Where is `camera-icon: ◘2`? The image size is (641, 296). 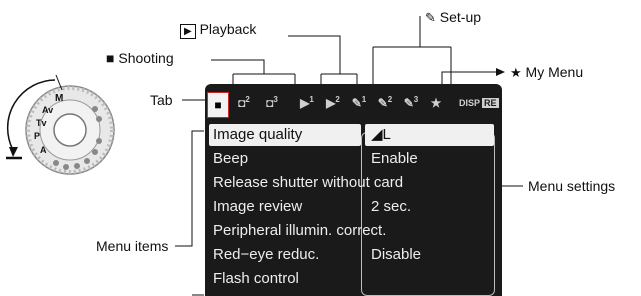 camera-icon: ◘2 is located at coordinates (244, 102).